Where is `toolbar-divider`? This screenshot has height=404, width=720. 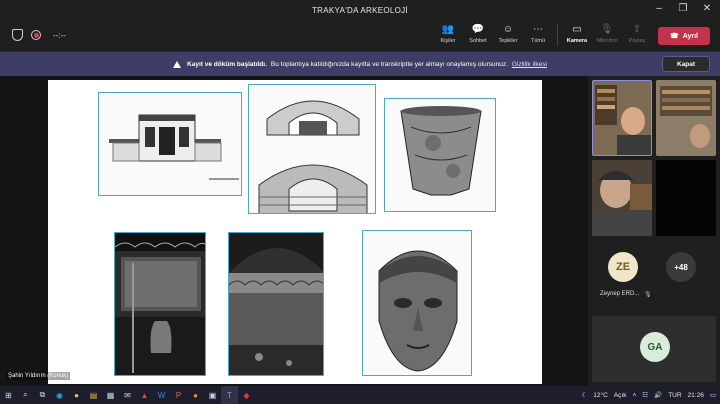 toolbar-divider is located at coordinates (557, 35).